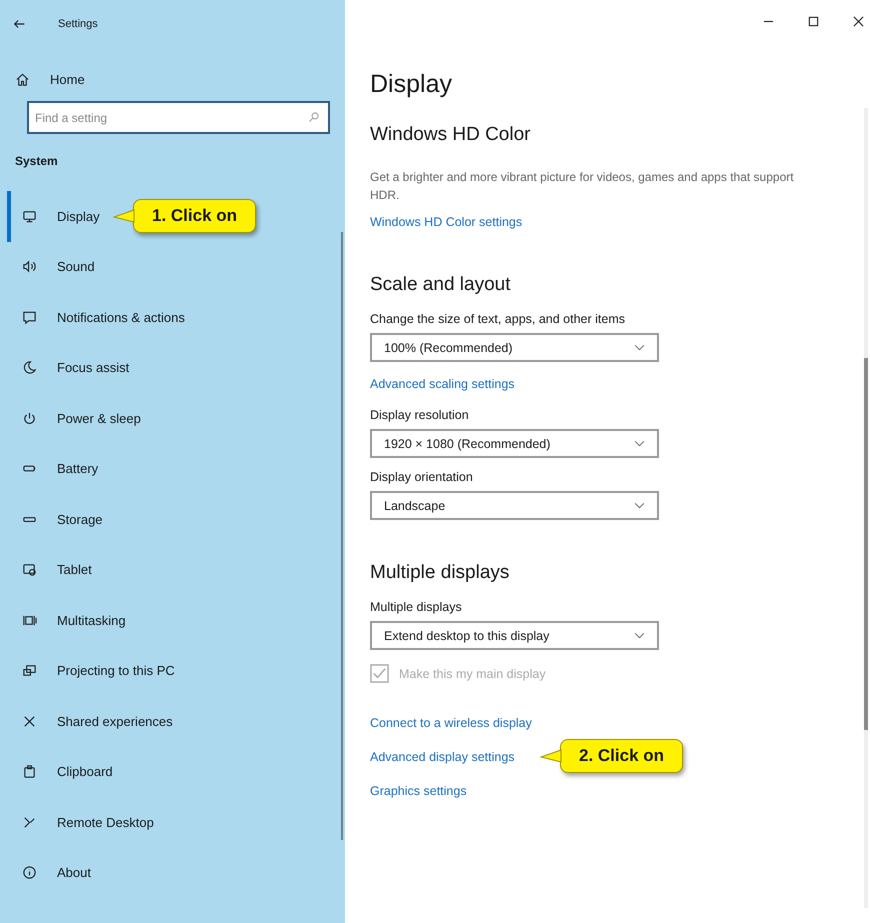 The width and height of the screenshot is (870, 923). What do you see at coordinates (472, 673) in the screenshot?
I see `checkbox-label: Make this my main display` at bounding box center [472, 673].